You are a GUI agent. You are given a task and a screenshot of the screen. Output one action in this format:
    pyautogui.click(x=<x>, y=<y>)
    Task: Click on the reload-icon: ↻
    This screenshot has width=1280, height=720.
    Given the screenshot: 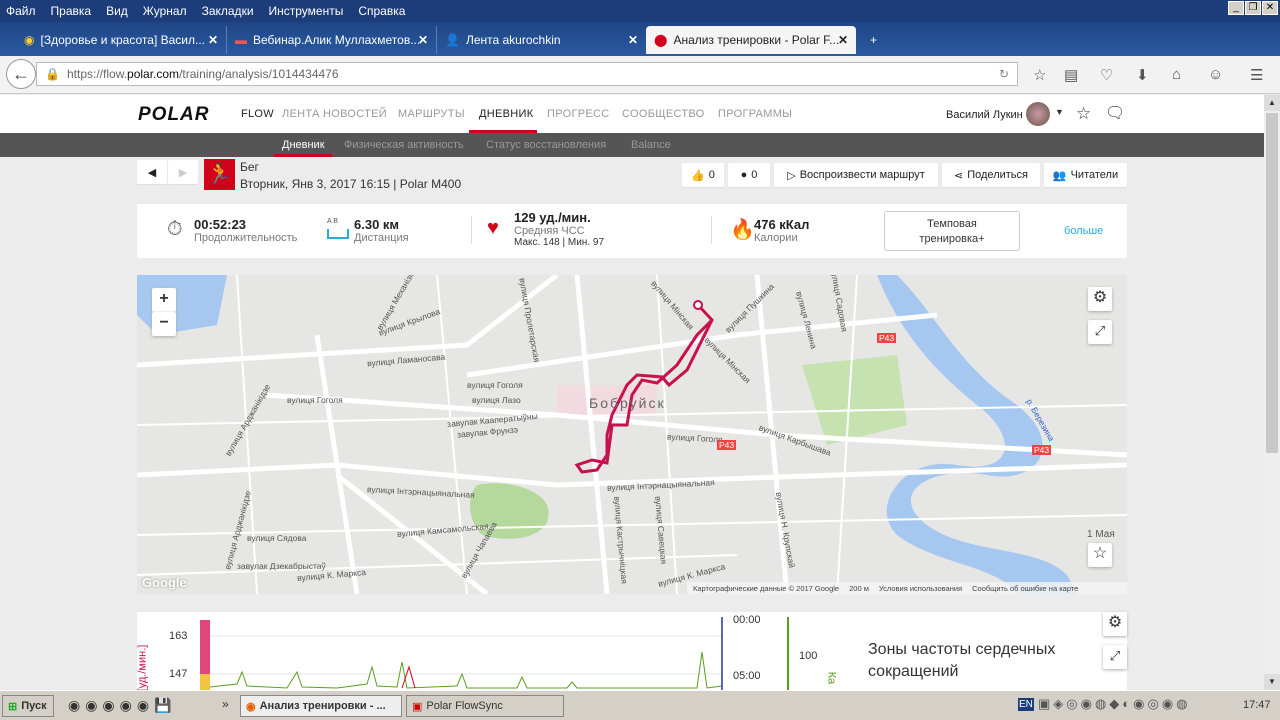 What is the action you would take?
    pyautogui.click(x=1004, y=74)
    